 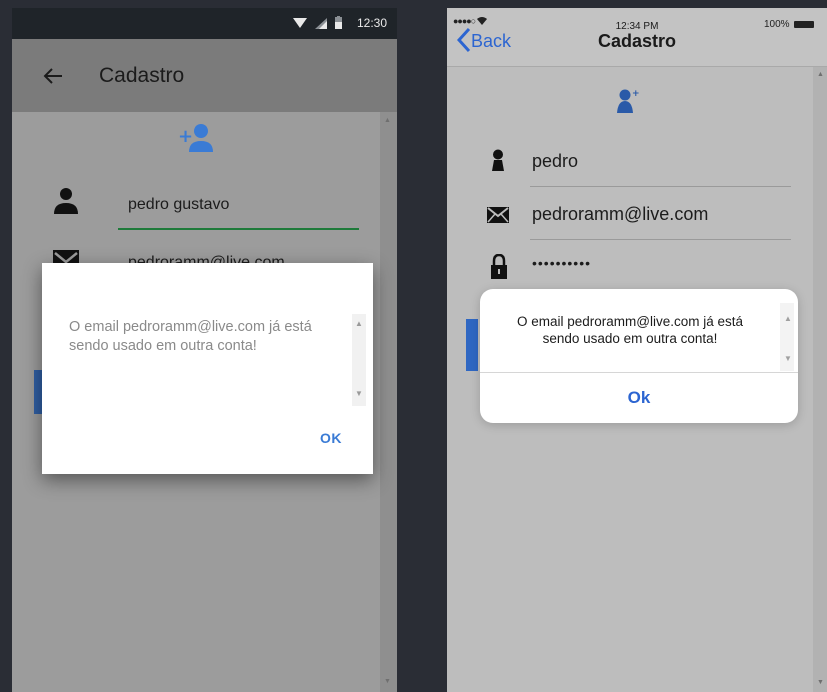 I want to click on ok-button: OK, so click(x=331, y=438).